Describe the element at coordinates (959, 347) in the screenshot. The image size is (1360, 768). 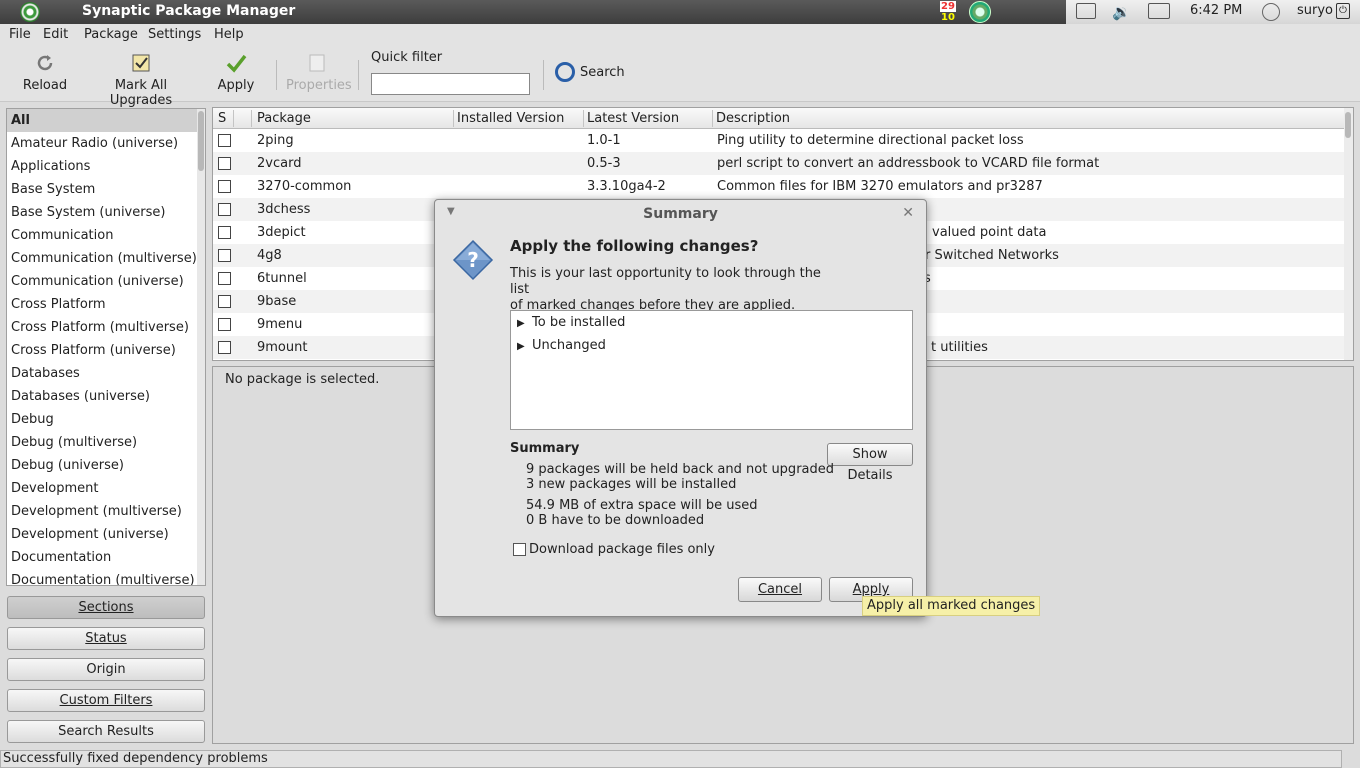
I see `row-description: t utilities` at that location.